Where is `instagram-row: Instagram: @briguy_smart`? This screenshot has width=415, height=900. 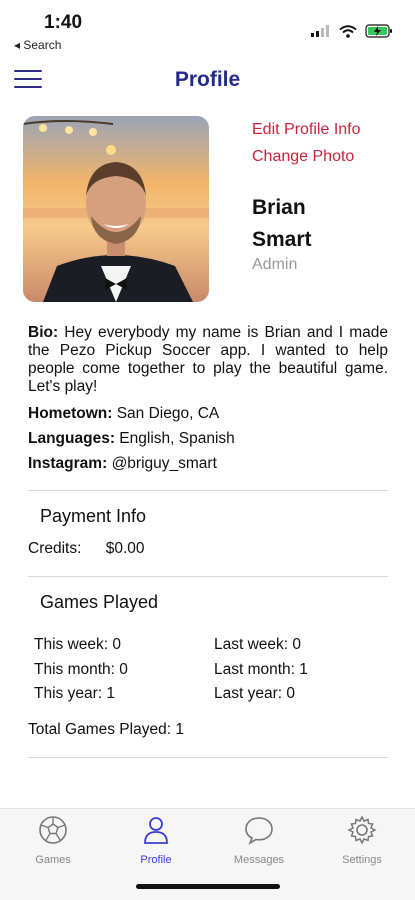 instagram-row: Instagram: @briguy_smart is located at coordinates (122, 464).